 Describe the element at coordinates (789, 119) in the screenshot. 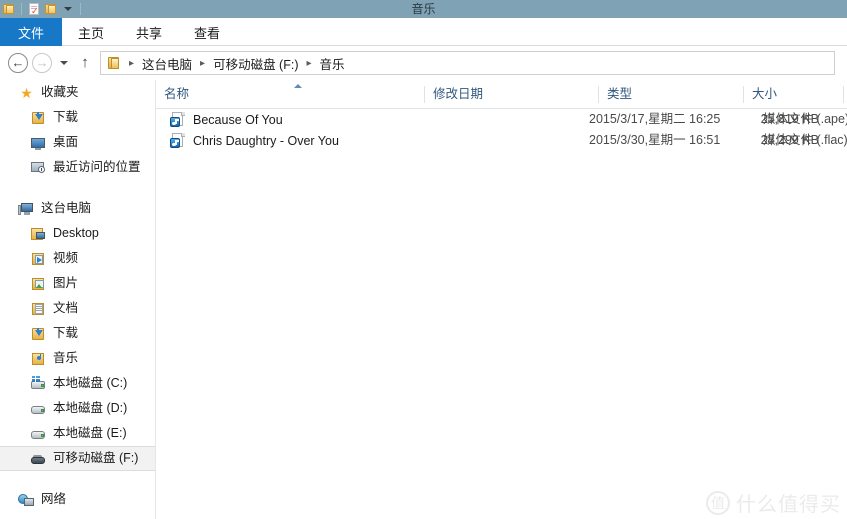

I see `file-size: 25,819 KB` at that location.